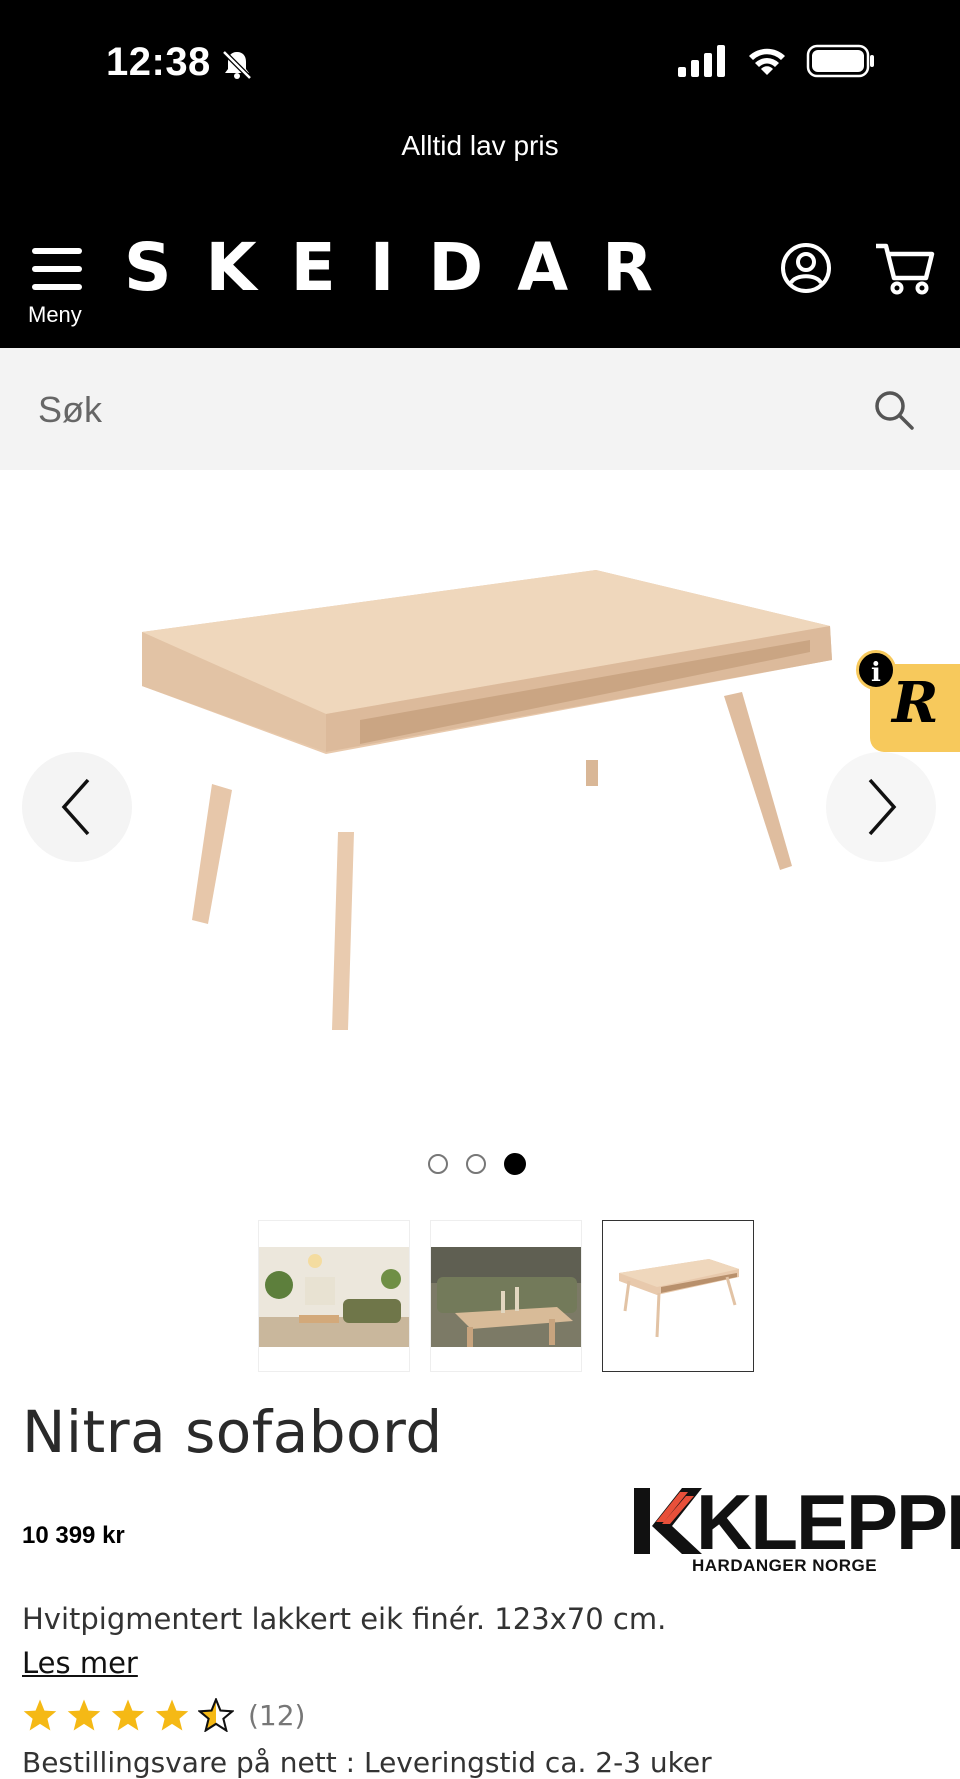 This screenshot has height=1779, width=960. Describe the element at coordinates (701, 61) in the screenshot. I see `signal-icon` at that location.